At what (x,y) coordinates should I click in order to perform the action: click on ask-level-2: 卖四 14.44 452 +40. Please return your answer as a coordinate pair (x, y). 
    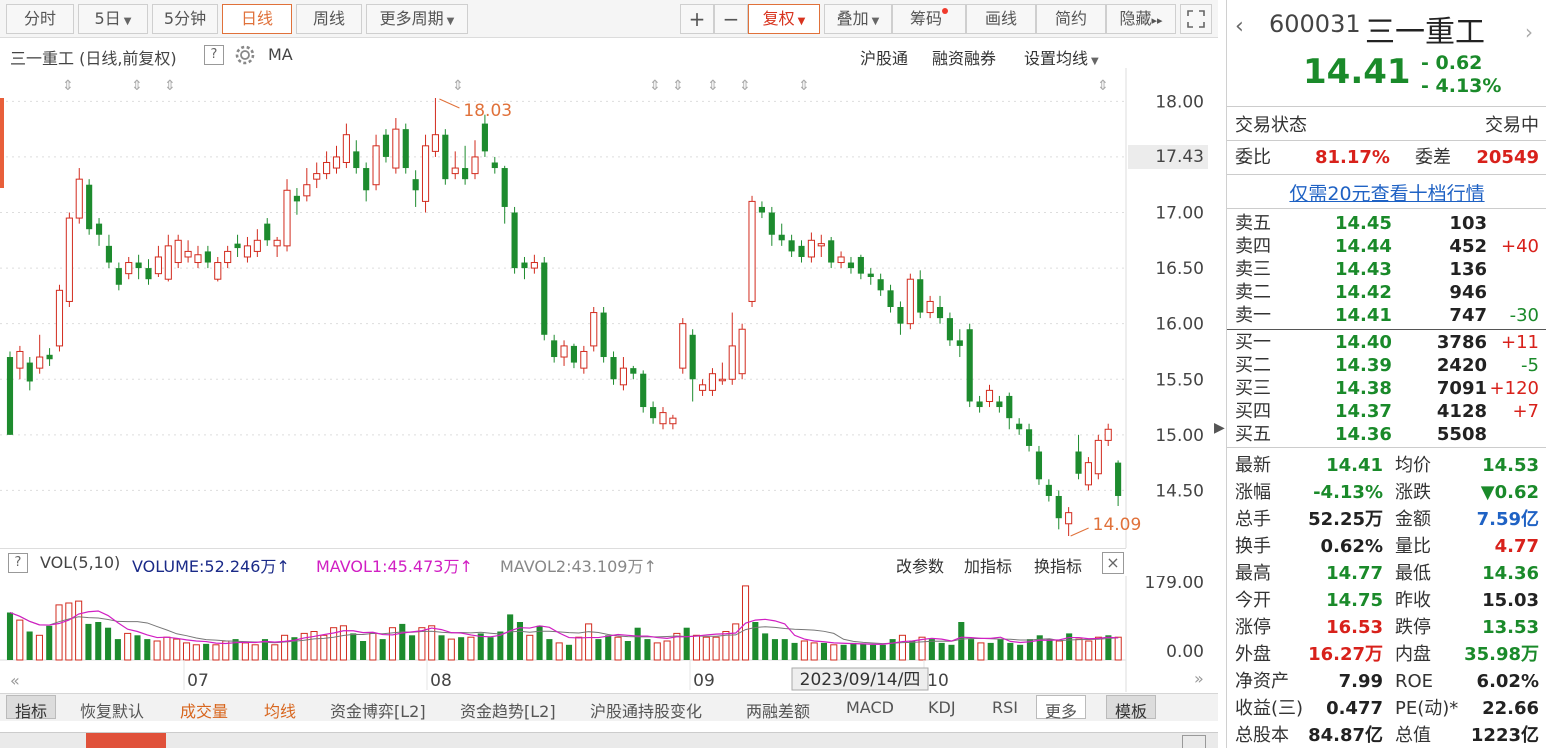
    Looking at the image, I should click on (1389, 246).